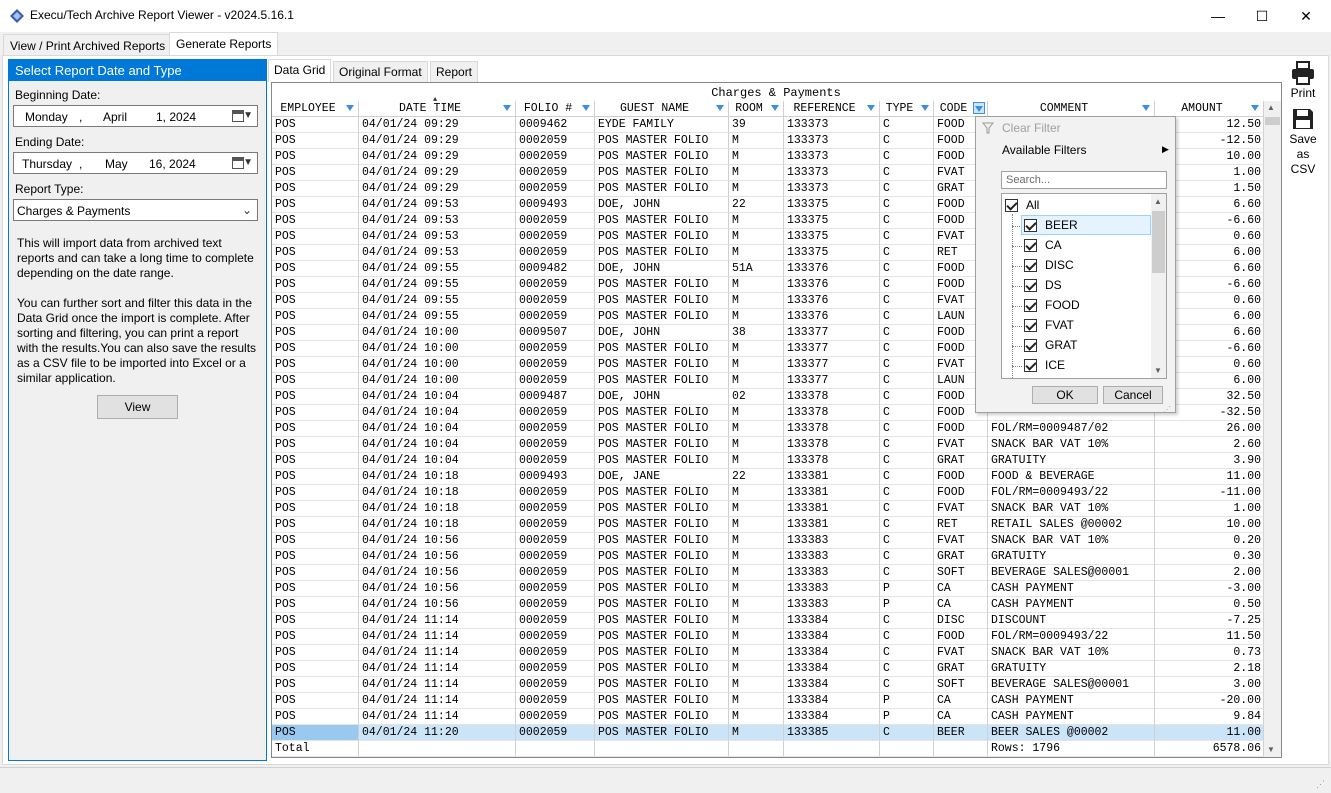 This screenshot has height=793, width=1331. Describe the element at coordinates (1218, 16) in the screenshot. I see `minimize-button: —` at that location.